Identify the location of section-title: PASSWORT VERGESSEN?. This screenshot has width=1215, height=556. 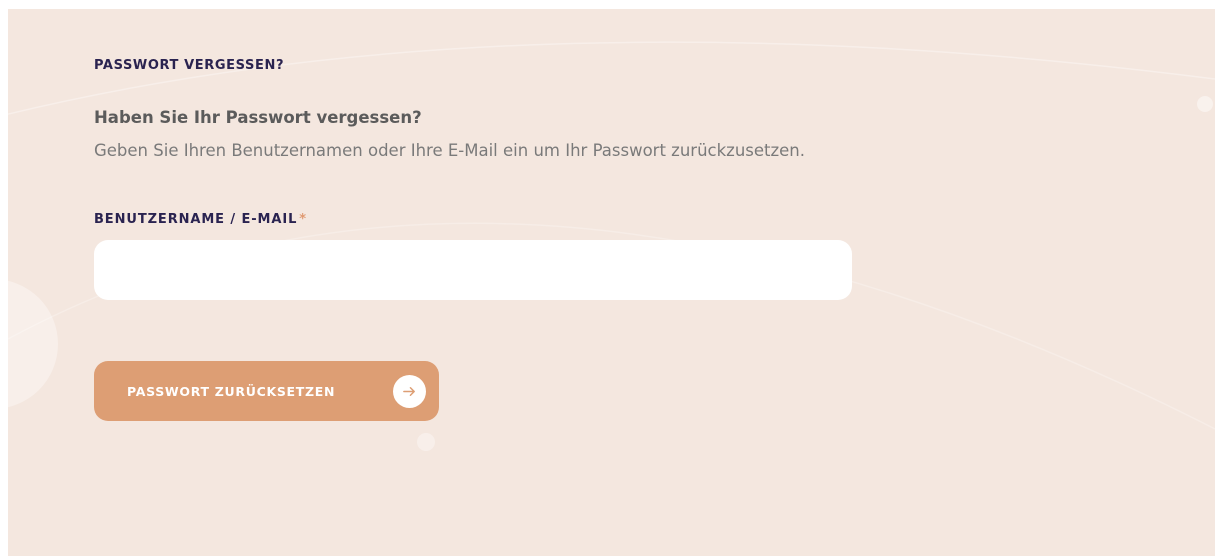
(189, 65).